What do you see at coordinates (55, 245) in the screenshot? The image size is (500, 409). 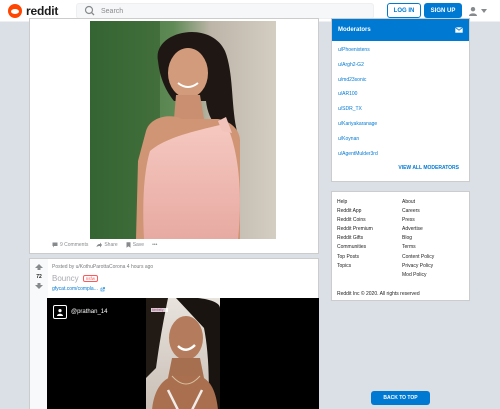 I see `comment-icon` at bounding box center [55, 245].